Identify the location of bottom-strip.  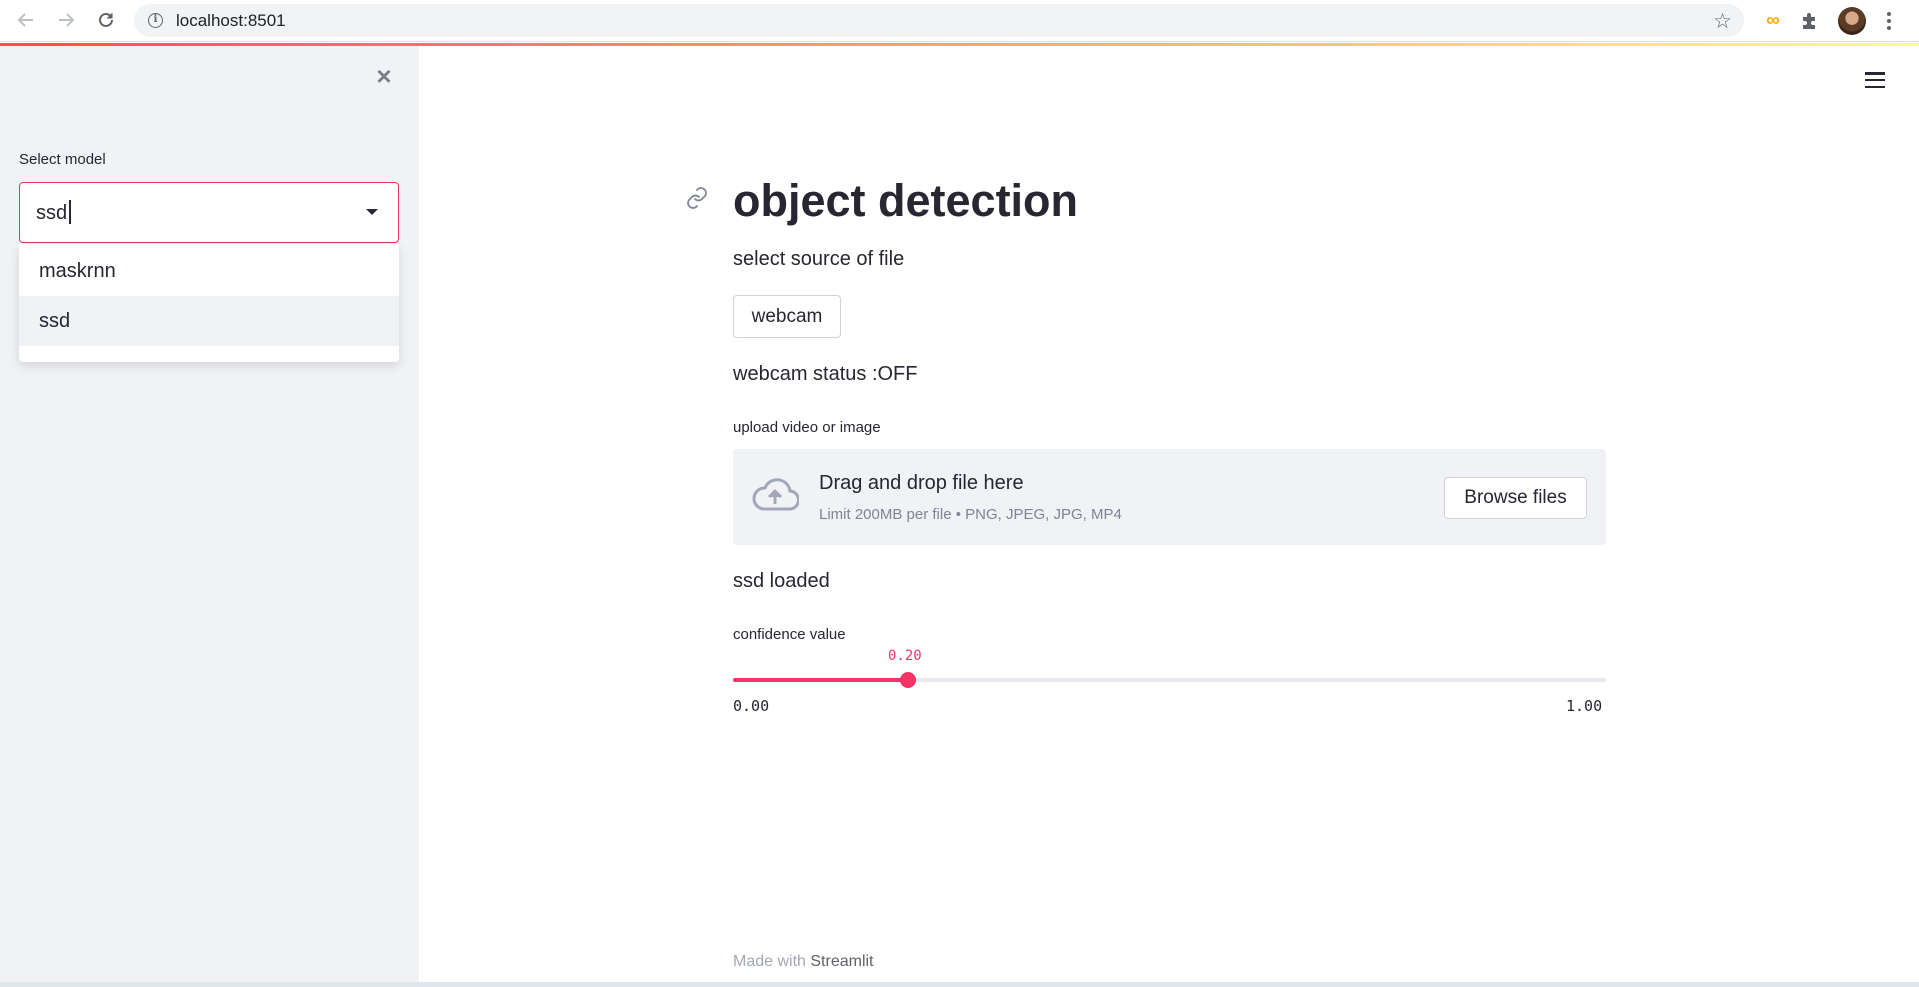
(959, 984).